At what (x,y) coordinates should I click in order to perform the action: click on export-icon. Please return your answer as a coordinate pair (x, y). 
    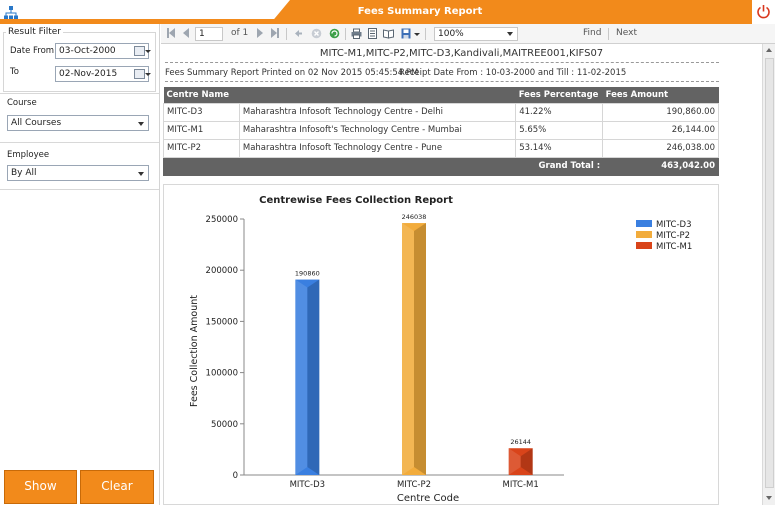
    Looking at the image, I should click on (406, 33).